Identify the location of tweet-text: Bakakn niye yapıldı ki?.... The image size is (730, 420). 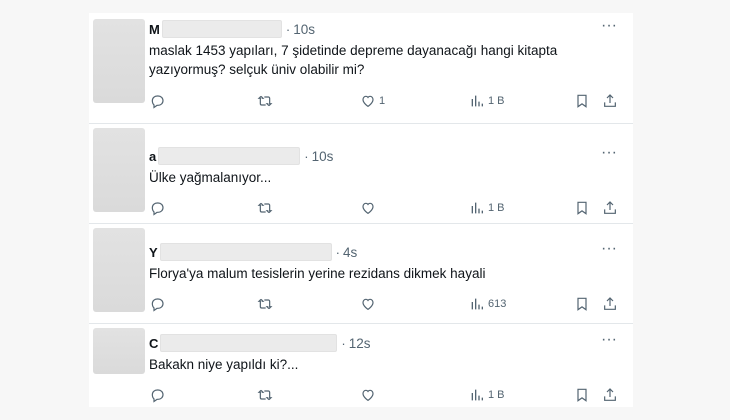
(224, 364).